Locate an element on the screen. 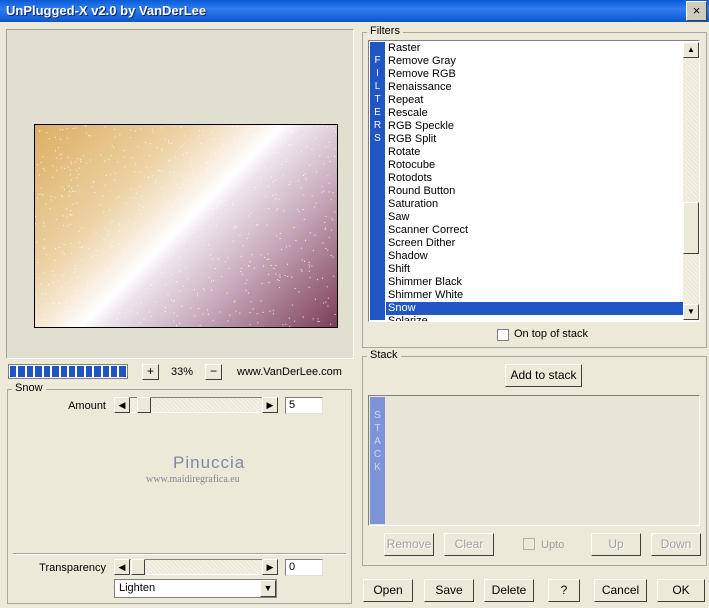 This screenshot has width=709, height=608. arrow-down-icon: ▼ is located at coordinates (691, 312).